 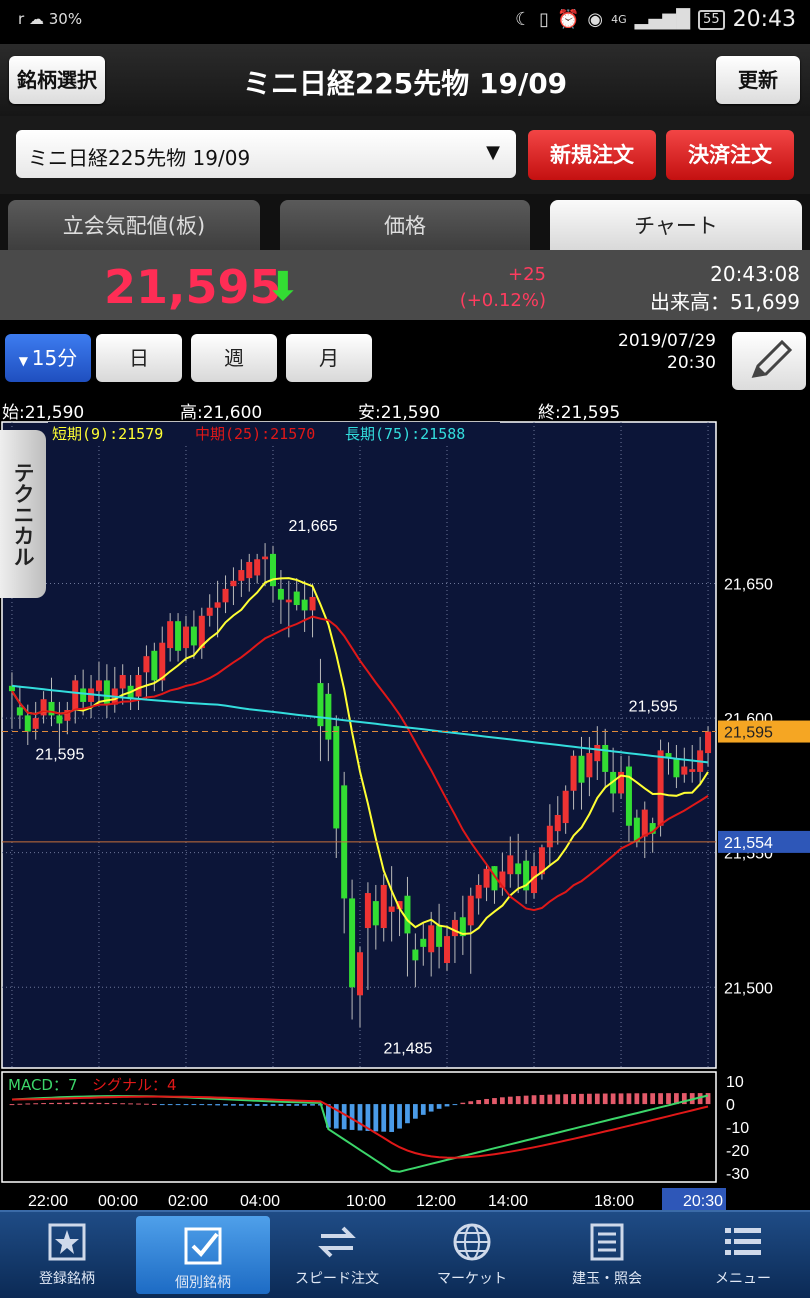 I want to click on chart-date: 2019/07/29, so click(x=667, y=341).